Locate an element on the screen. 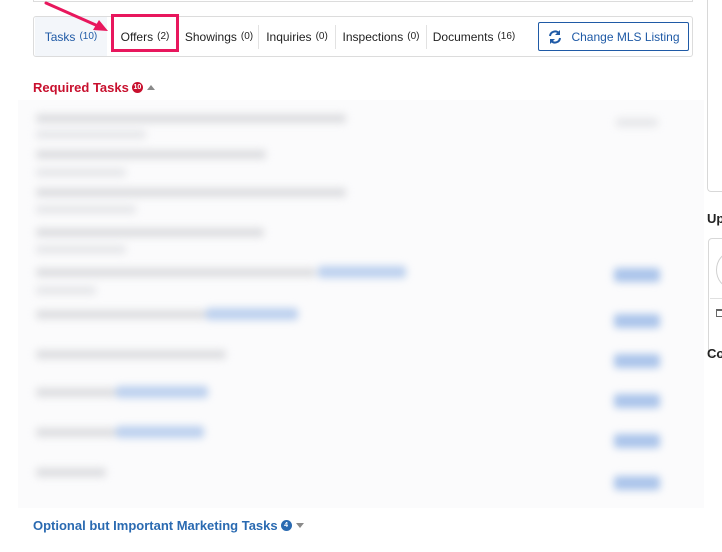 The height and width of the screenshot is (552, 722). required-tasks-title: Required Tasks is located at coordinates (81, 87).